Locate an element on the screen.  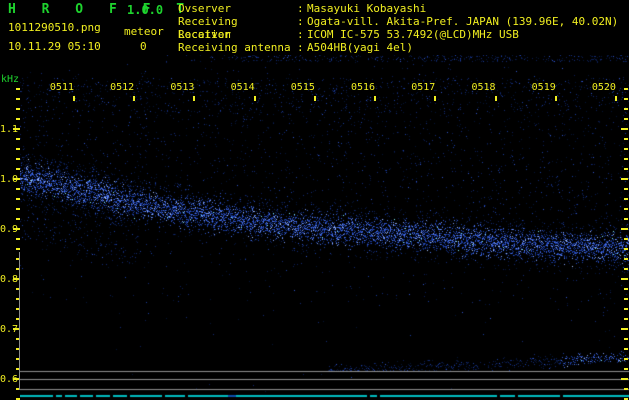
receiver-label: Receiver is located at coordinates (204, 34).